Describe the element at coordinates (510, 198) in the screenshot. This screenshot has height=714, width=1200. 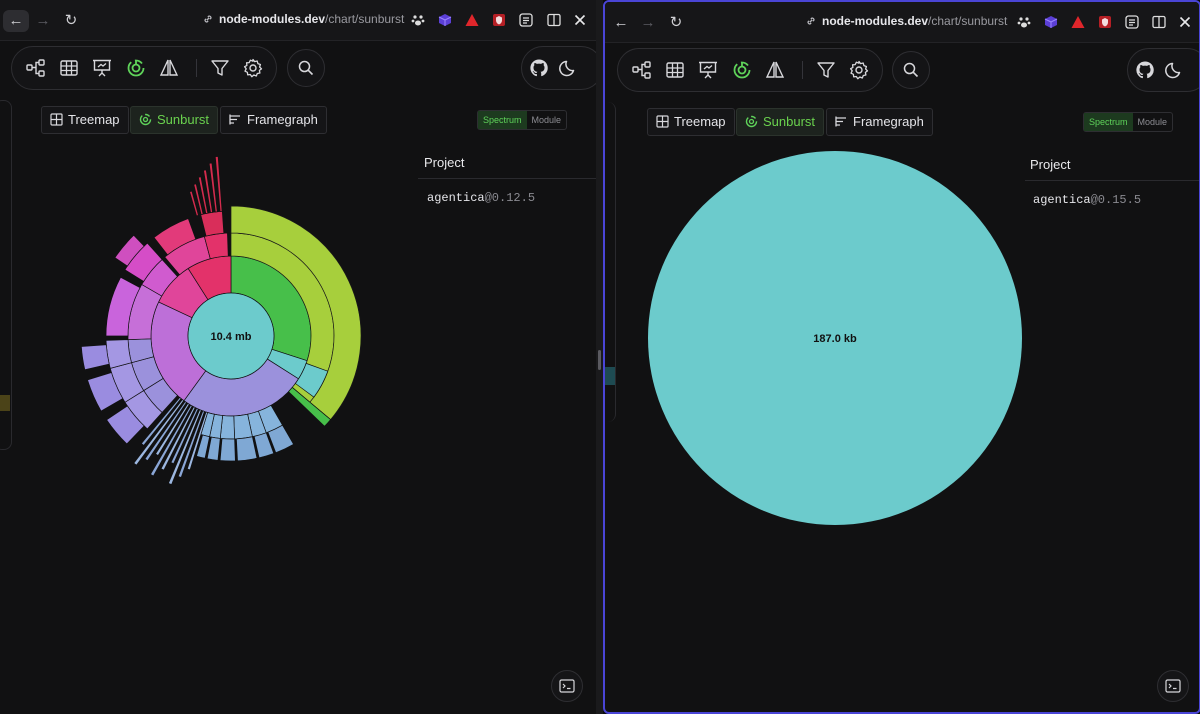
I see `project-version: @0.12.5` at that location.